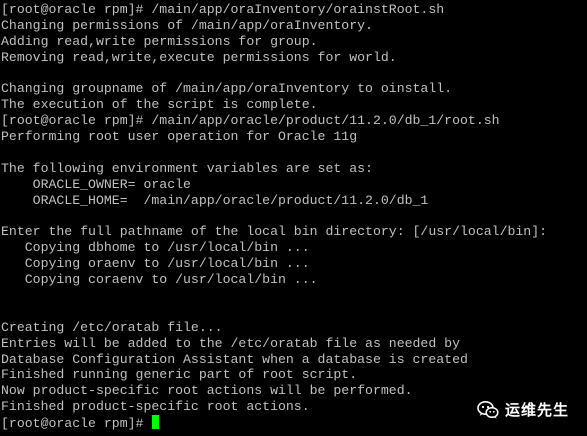 The image size is (587, 436). I want to click on shell-prompt: [root@oracle rpm]#, so click(76, 424).